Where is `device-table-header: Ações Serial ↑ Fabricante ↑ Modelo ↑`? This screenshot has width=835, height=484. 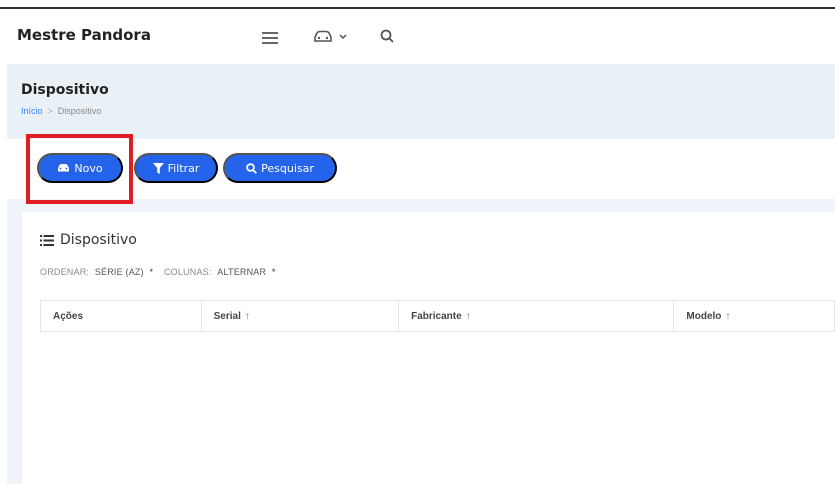 device-table-header: Ações Serial ↑ Fabricante ↑ Modelo ↑ is located at coordinates (437, 316).